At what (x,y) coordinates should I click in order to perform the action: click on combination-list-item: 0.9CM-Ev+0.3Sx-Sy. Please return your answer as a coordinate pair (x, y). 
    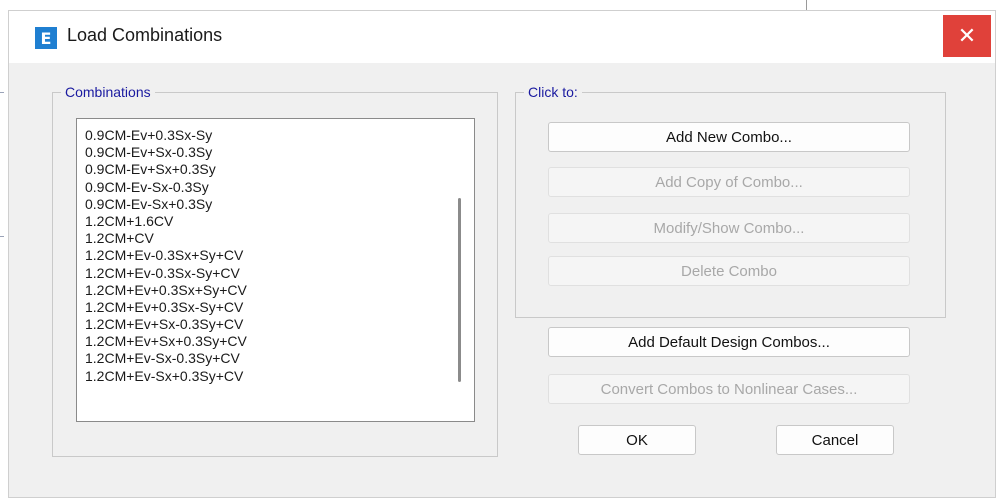
    Looking at the image, I should click on (275, 135).